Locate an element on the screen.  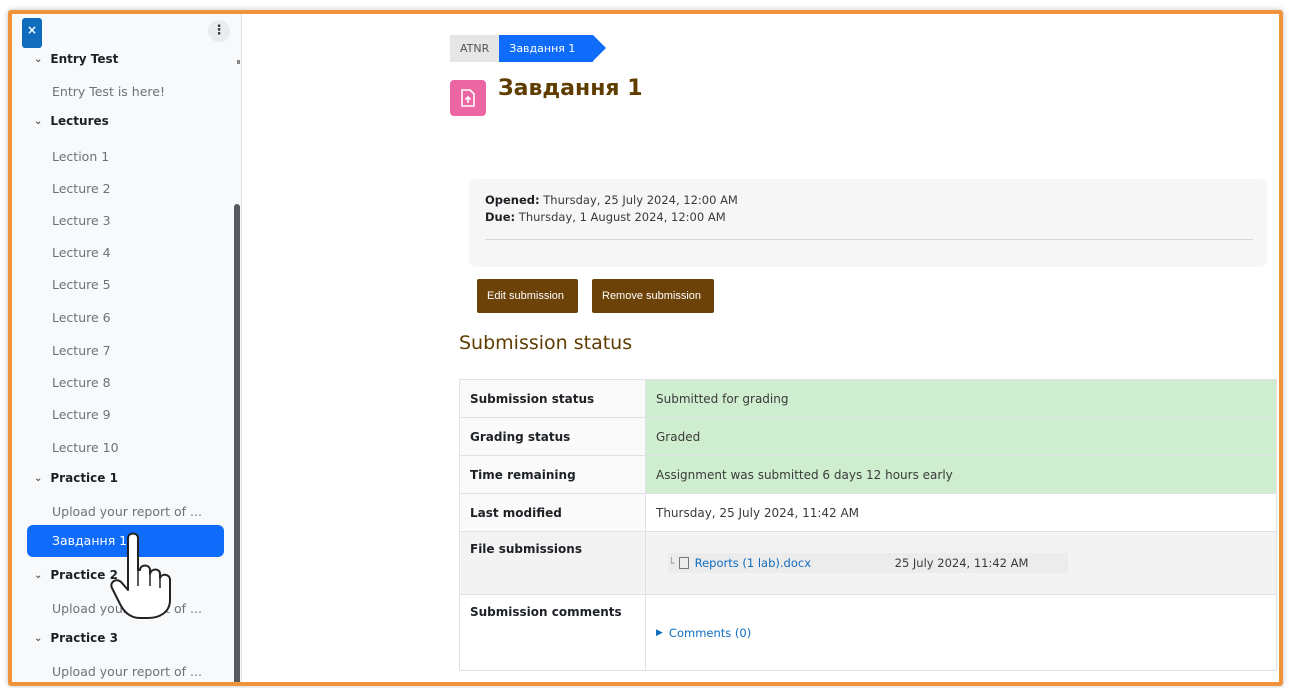
comments-toggle: ▶ Comments (0) is located at coordinates (961, 633).